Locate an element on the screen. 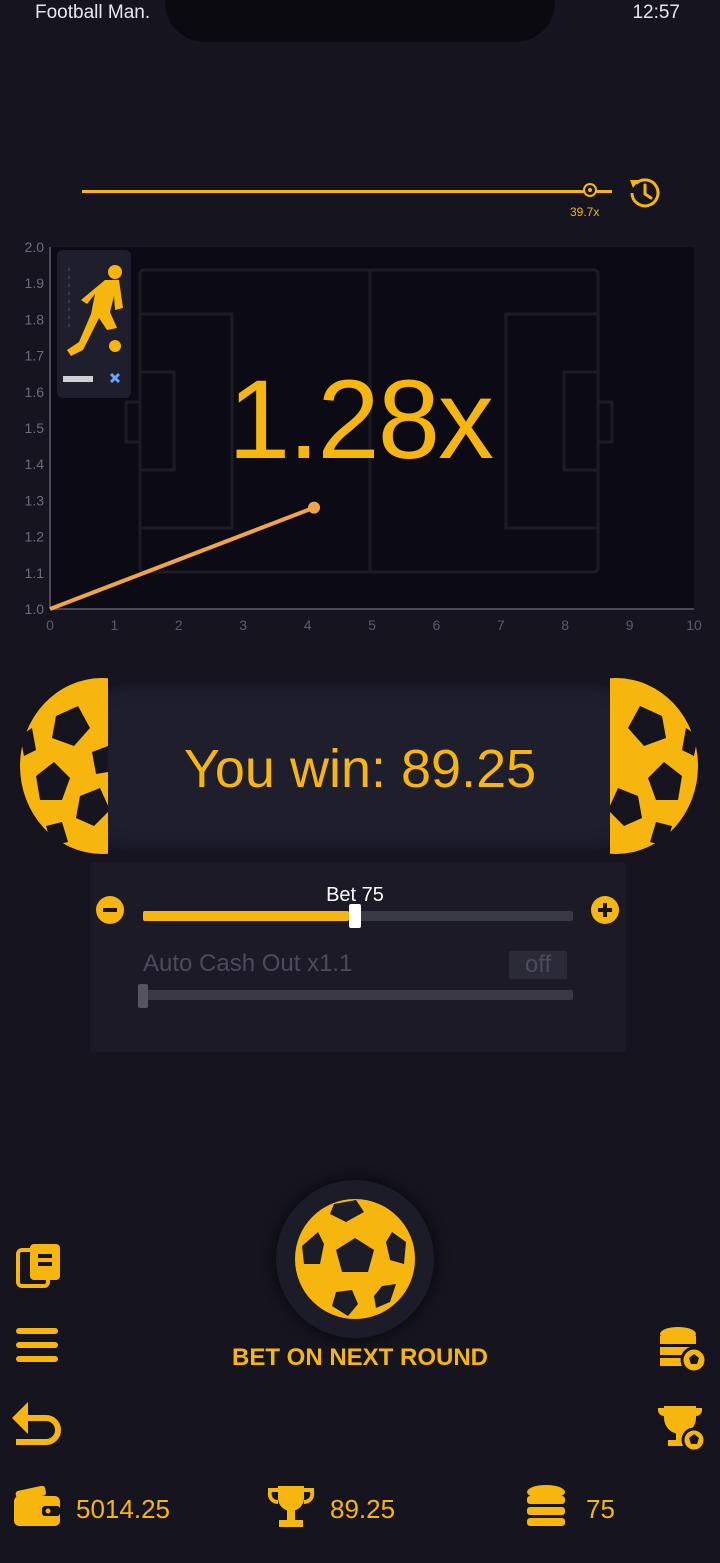  x-tick-label: 10 is located at coordinates (694, 625).